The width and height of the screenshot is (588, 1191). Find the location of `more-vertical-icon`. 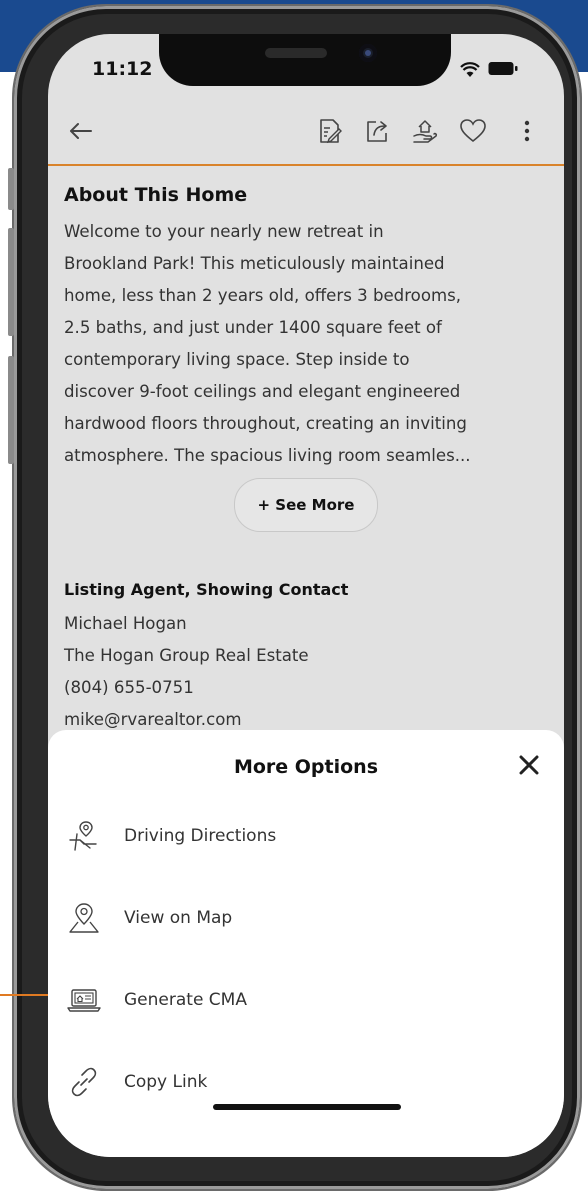

more-vertical-icon is located at coordinates (527, 131).